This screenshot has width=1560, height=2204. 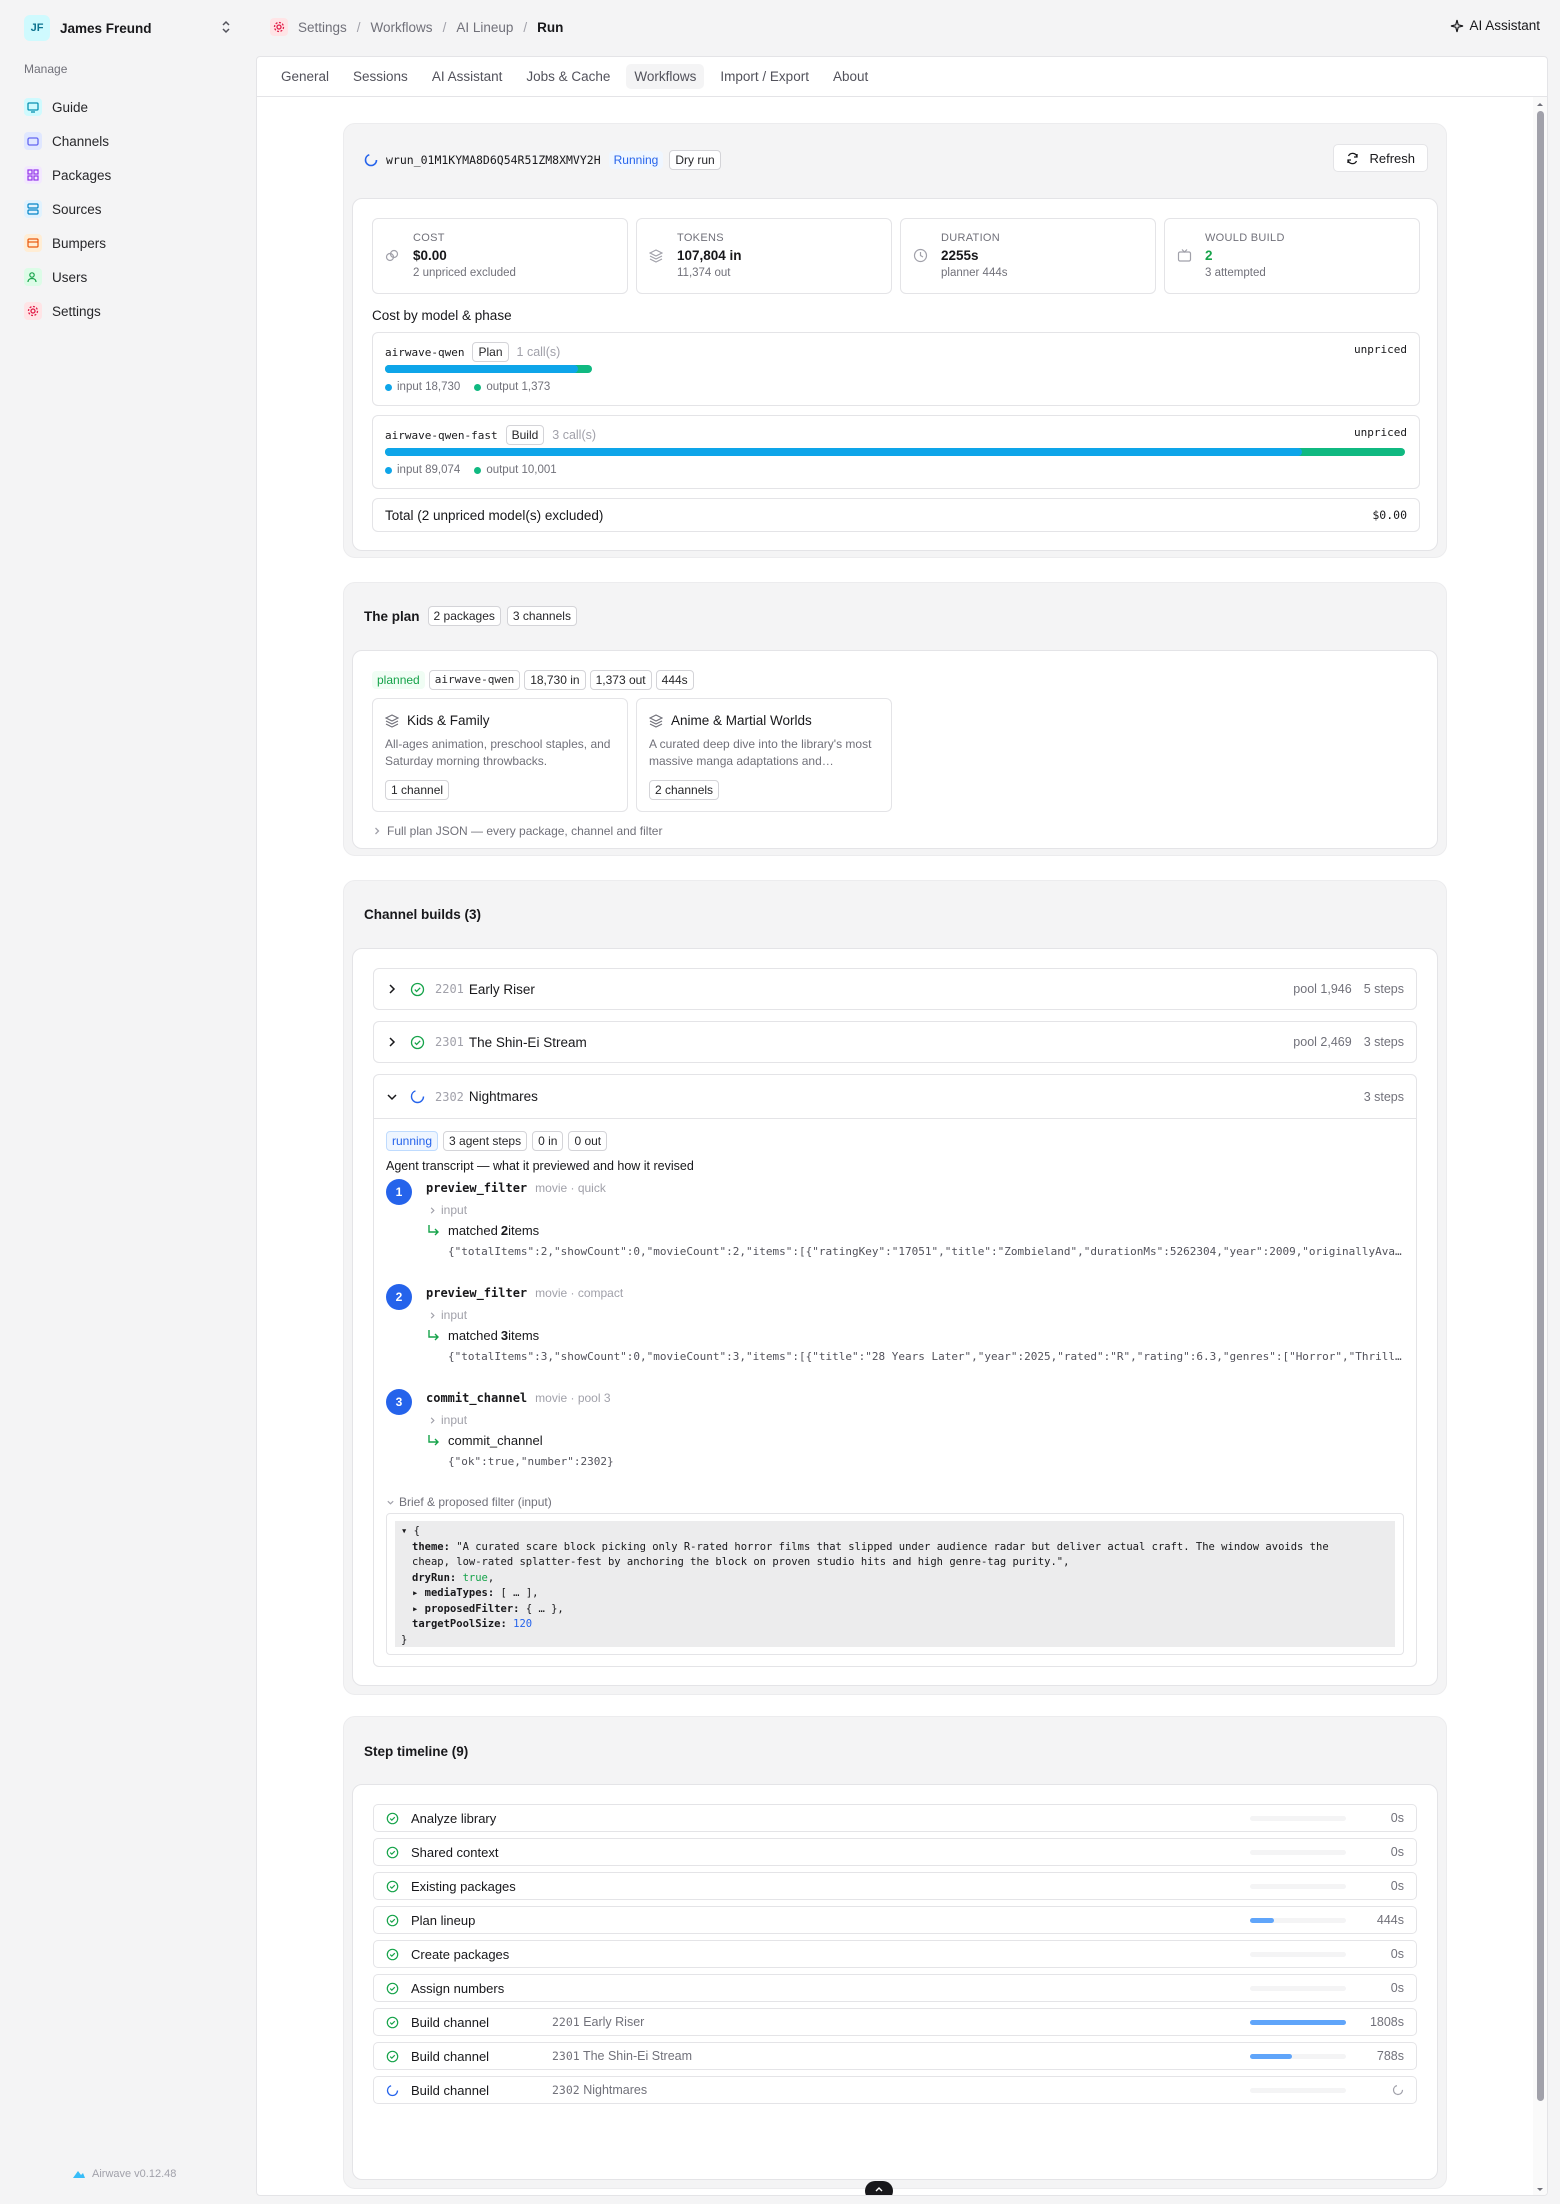 I want to click on refresh-icon, so click(x=1353, y=158).